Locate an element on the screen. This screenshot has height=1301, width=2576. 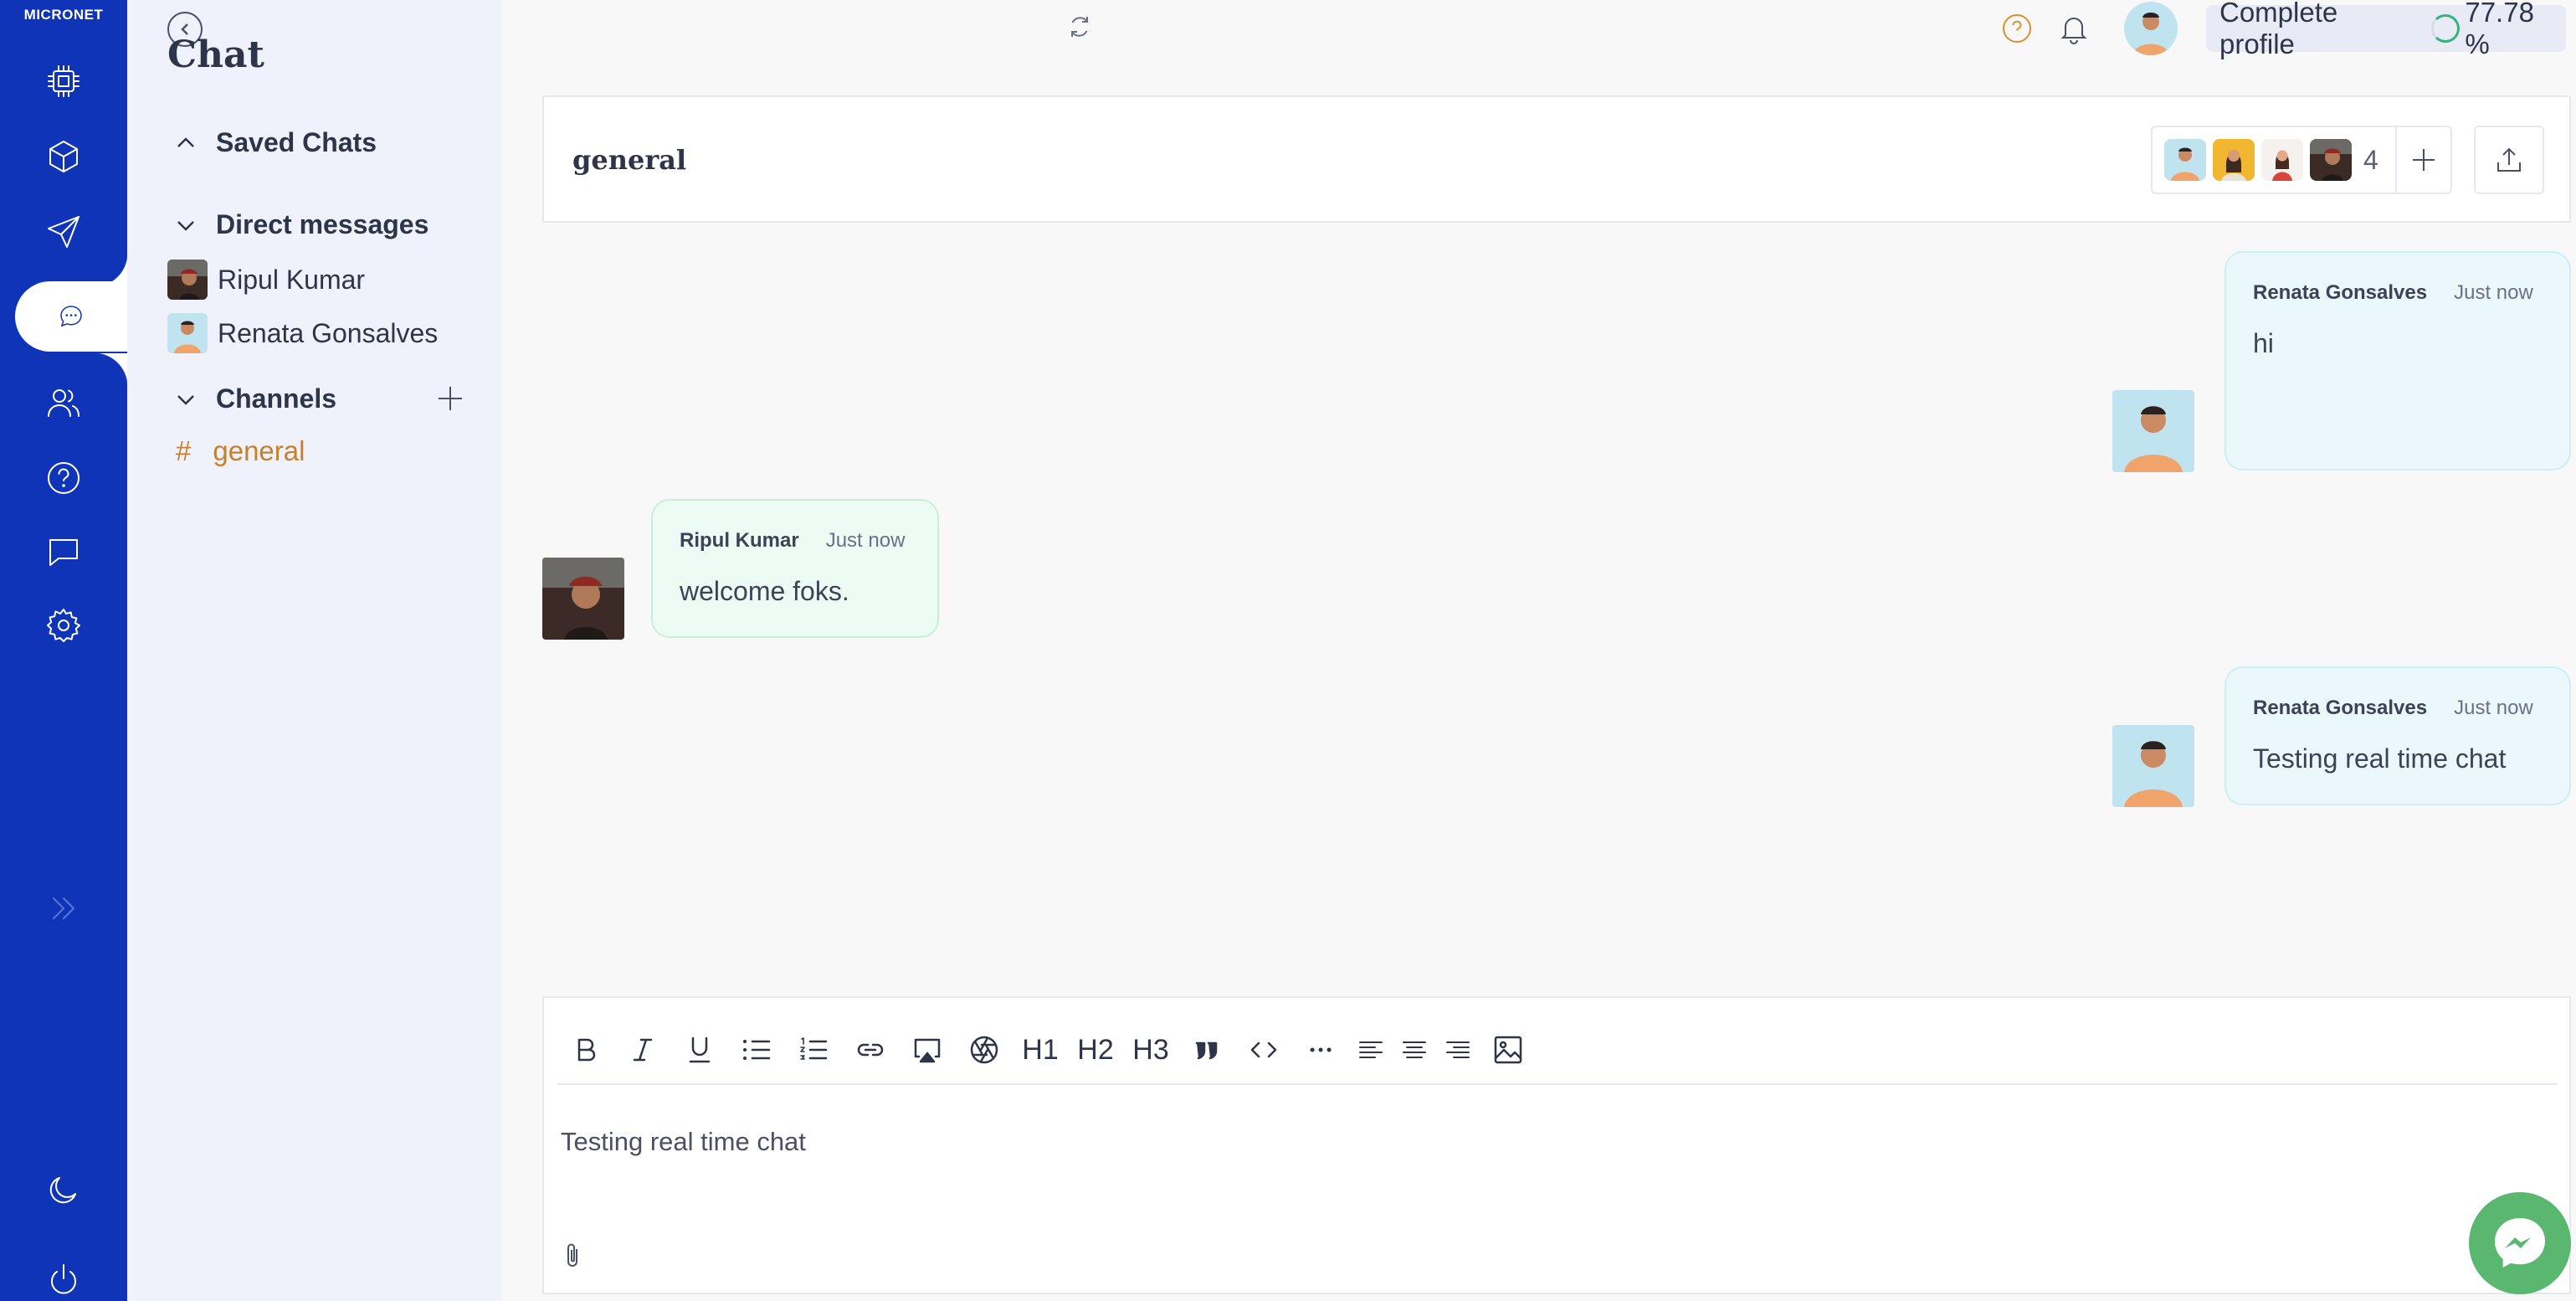
add-channel-button is located at coordinates (450, 399).